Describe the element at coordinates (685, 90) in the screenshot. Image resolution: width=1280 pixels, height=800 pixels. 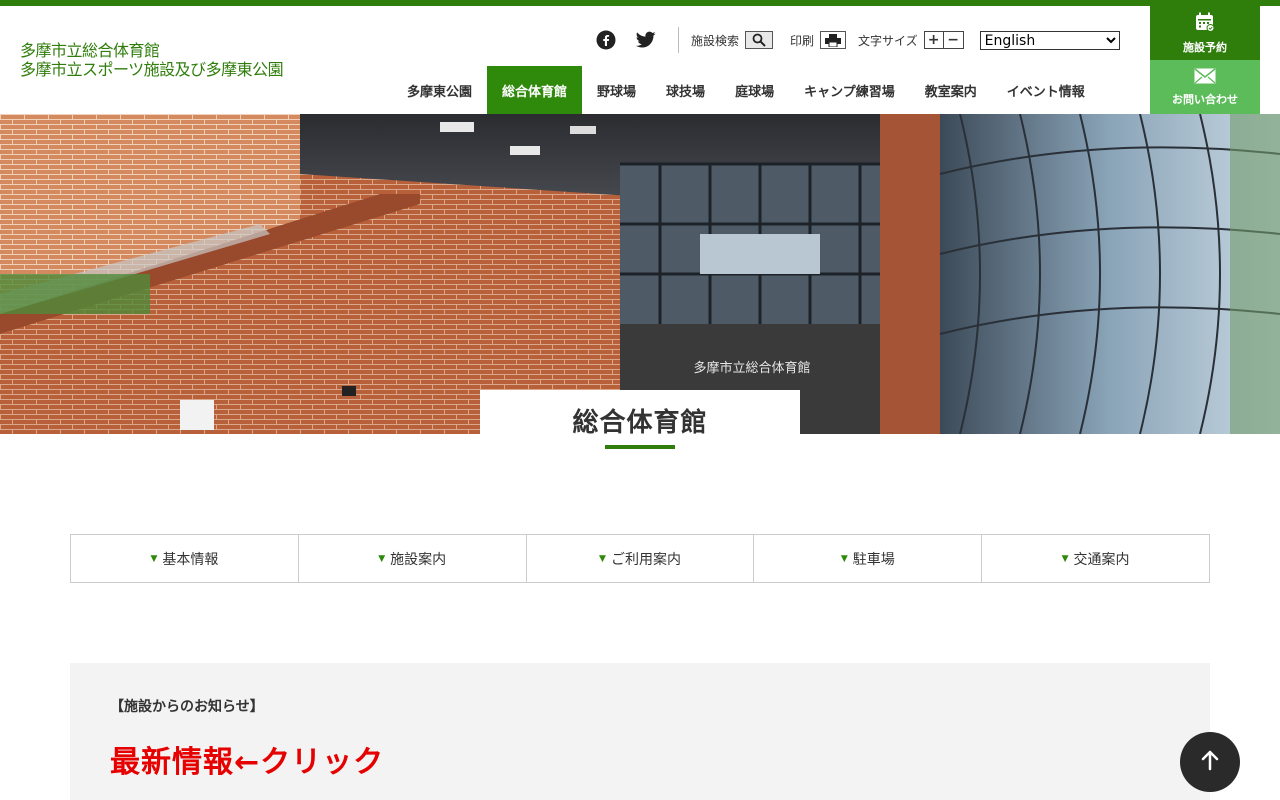
I see `nav-item-ball-field: 球技場` at that location.